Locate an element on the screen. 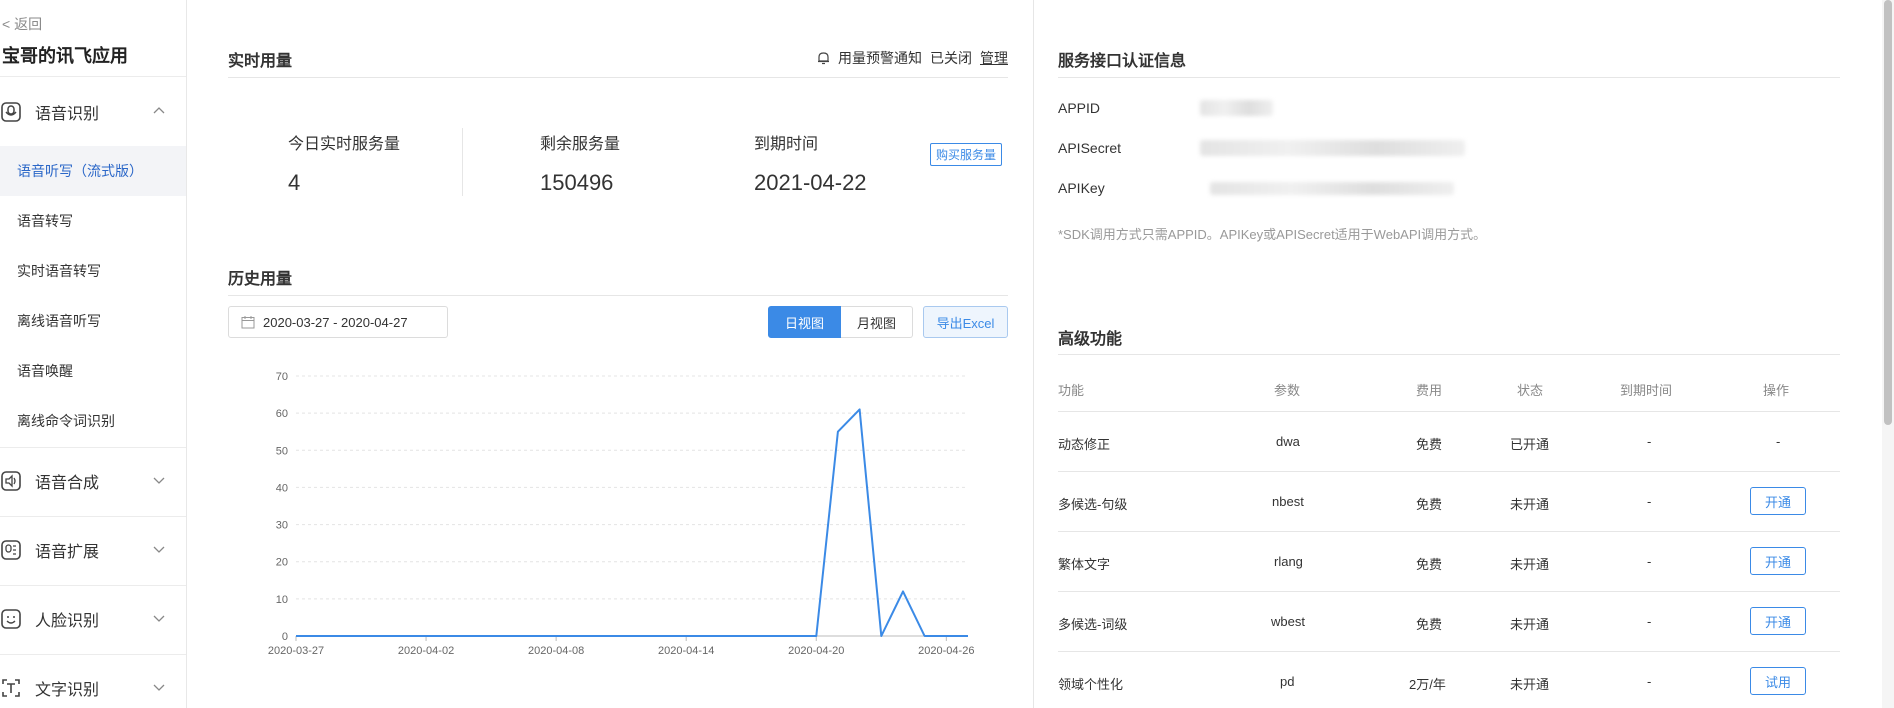 The image size is (1894, 708). table-header-status: 状态 is located at coordinates (1530, 390).